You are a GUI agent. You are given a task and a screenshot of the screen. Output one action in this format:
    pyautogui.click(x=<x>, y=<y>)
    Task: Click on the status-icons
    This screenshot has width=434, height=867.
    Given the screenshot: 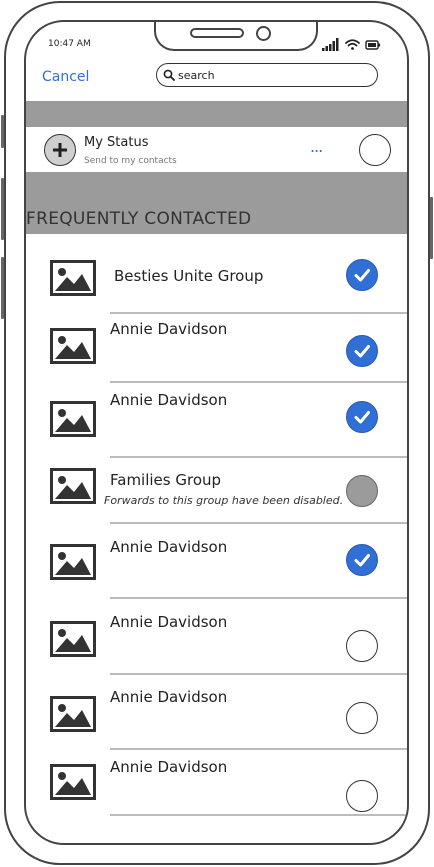 What is the action you would take?
    pyautogui.click(x=351, y=44)
    